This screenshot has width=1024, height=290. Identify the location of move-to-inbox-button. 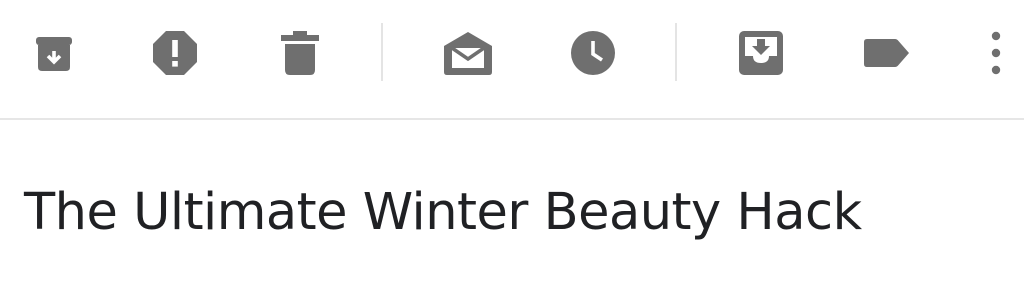
(761, 53).